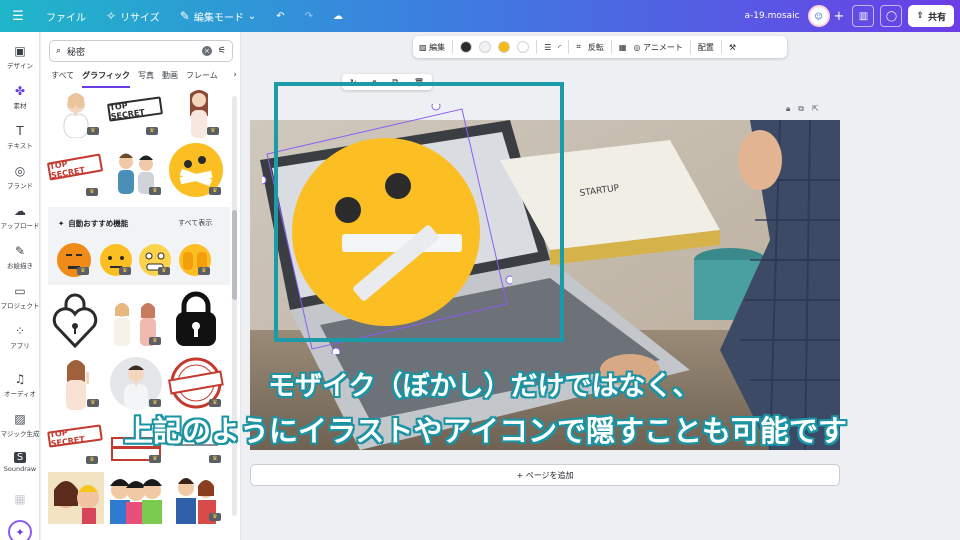 This screenshot has height=540, width=960. What do you see at coordinates (485, 47) in the screenshot?
I see `color-swatch-gray` at bounding box center [485, 47].